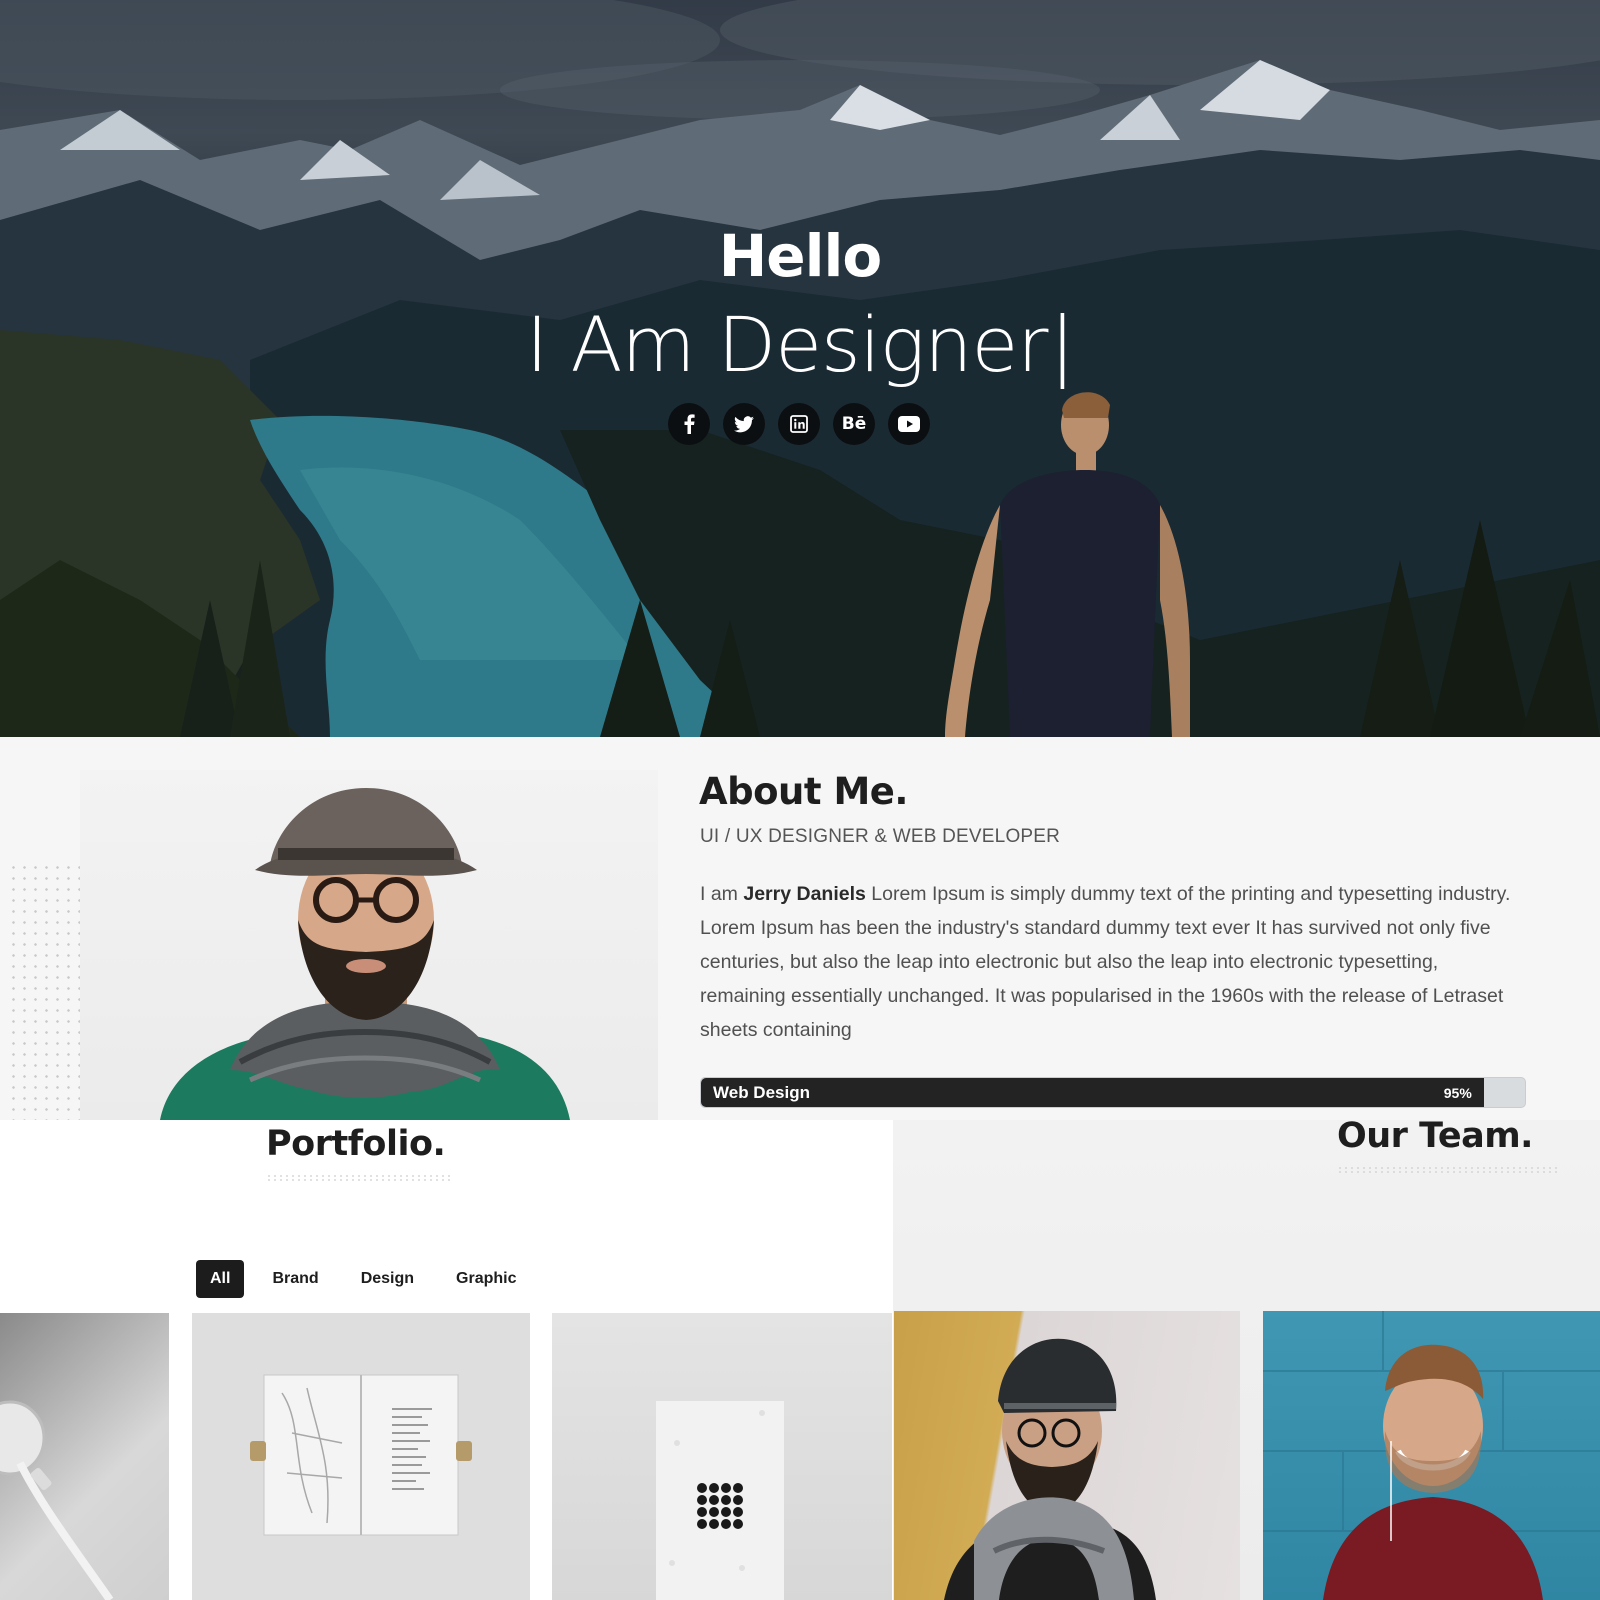  What do you see at coordinates (44, 992) in the screenshot?
I see `decorative-dot-grid` at bounding box center [44, 992].